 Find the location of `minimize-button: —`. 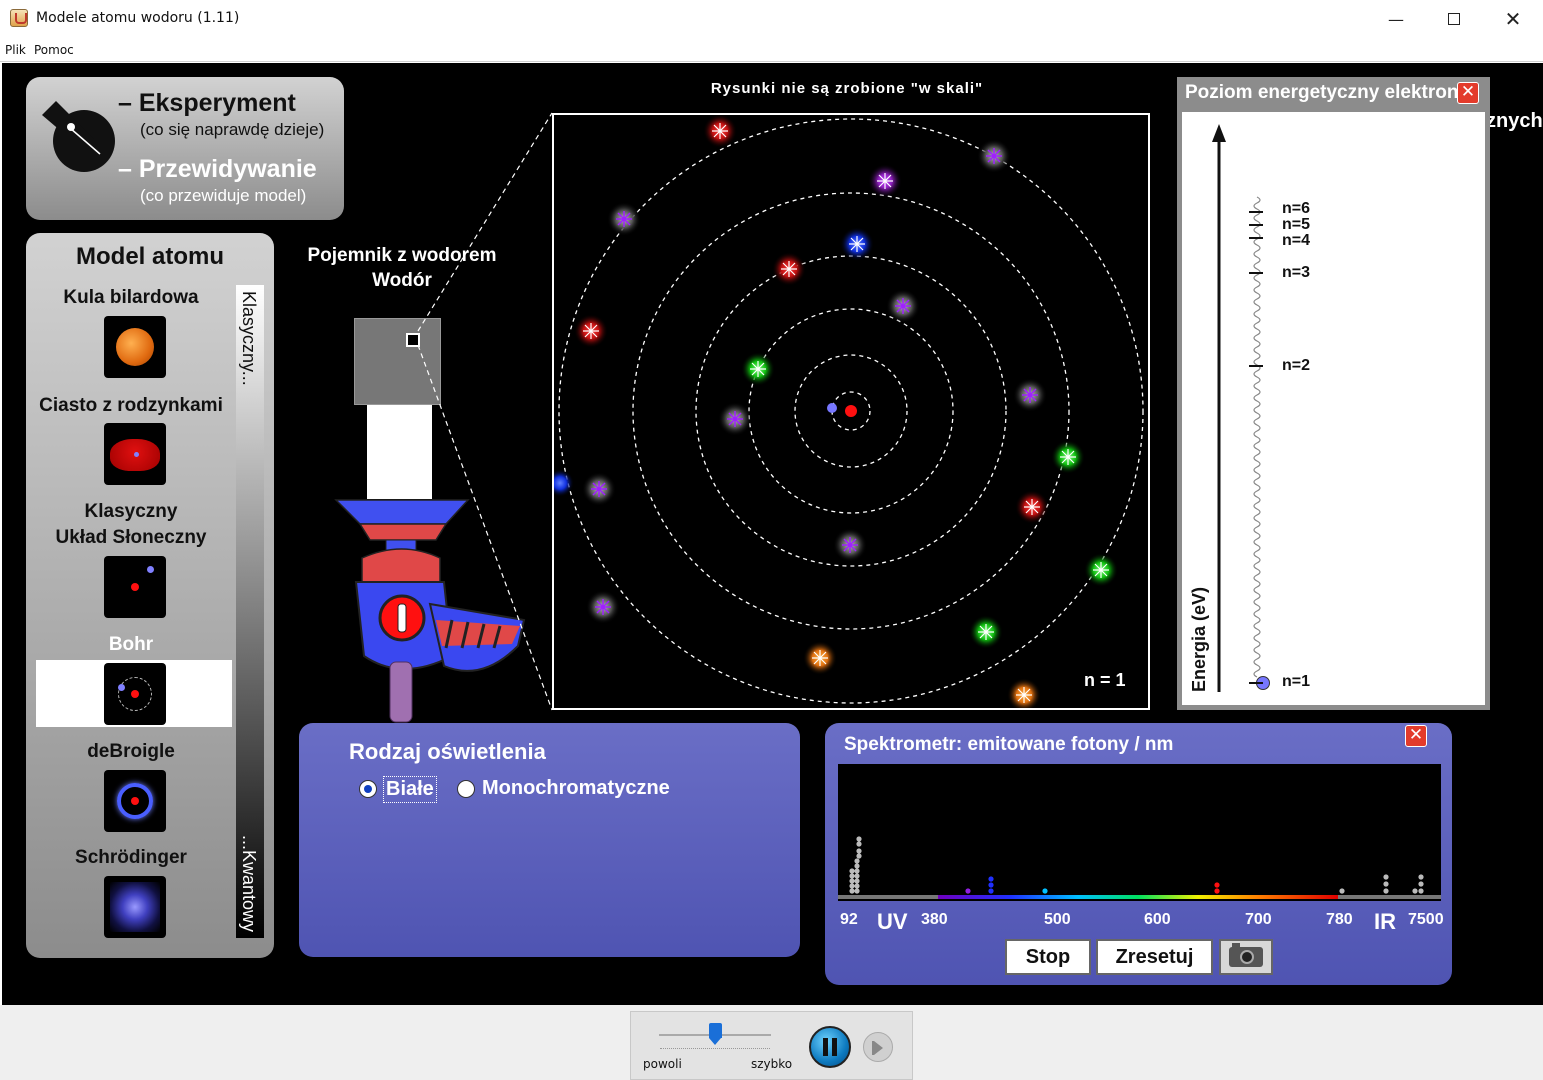

minimize-button: — is located at coordinates (1396, 19).